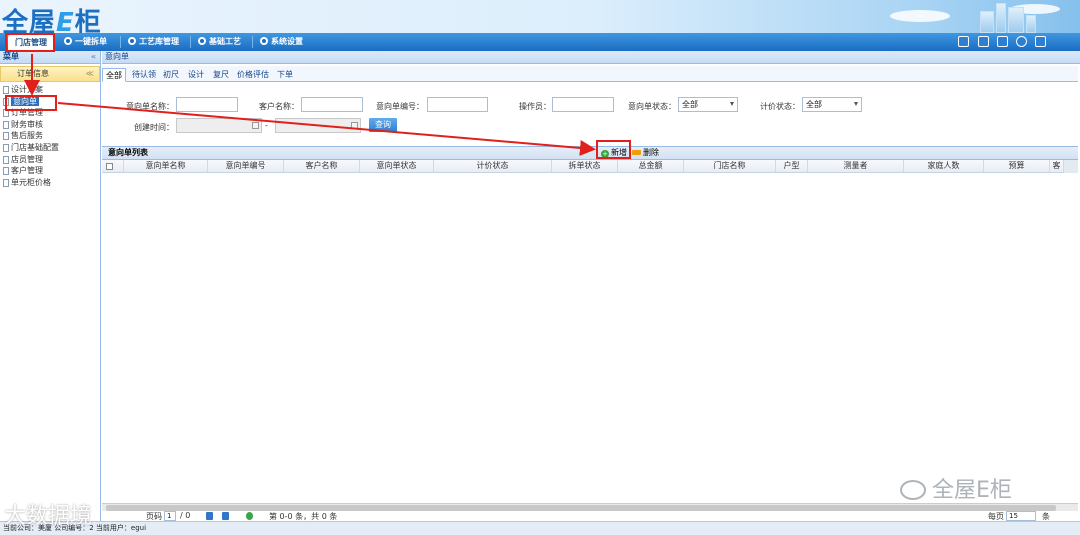 The width and height of the screenshot is (1080, 535). Describe the element at coordinates (920, 16) in the screenshot. I see `header-cloud` at that location.